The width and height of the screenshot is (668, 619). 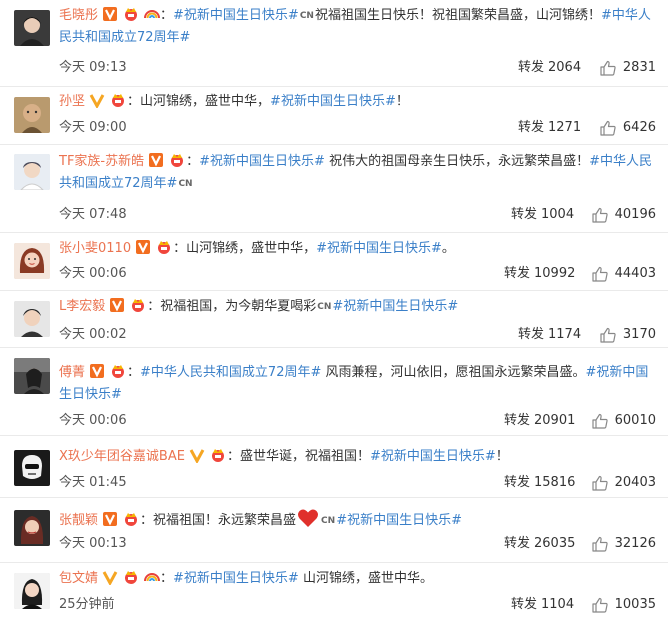 I want to click on repost-button: 转发 1174, so click(x=549, y=335).